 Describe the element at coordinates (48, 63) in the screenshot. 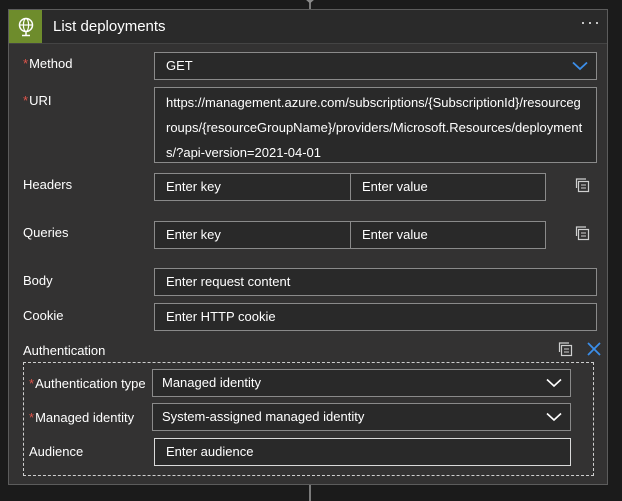

I see `method-label: *Method` at that location.